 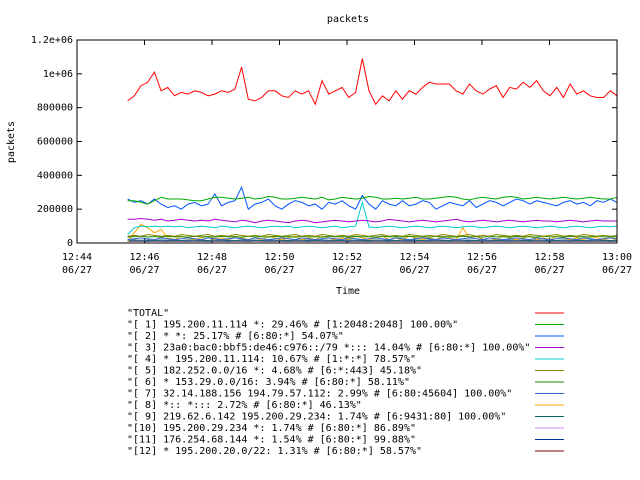 I want to click on y-tick-label: 200000, so click(x=55, y=209).